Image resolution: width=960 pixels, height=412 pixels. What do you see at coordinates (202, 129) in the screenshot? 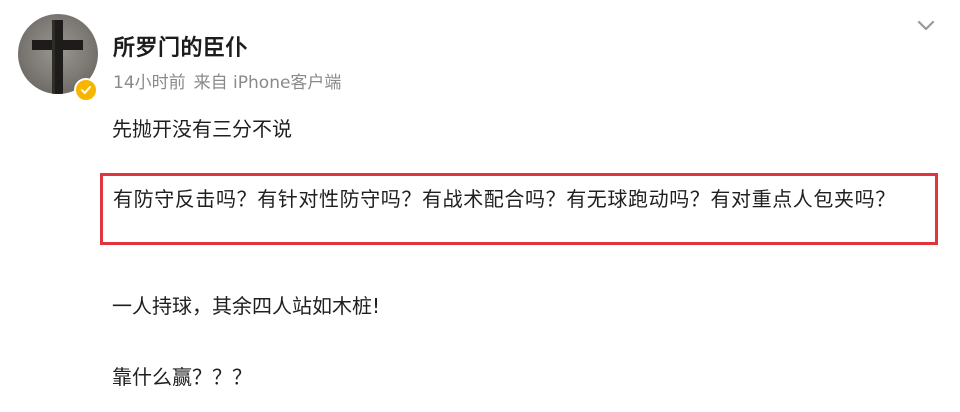
I see `post-text-line: 先抛开没有三分不说` at bounding box center [202, 129].